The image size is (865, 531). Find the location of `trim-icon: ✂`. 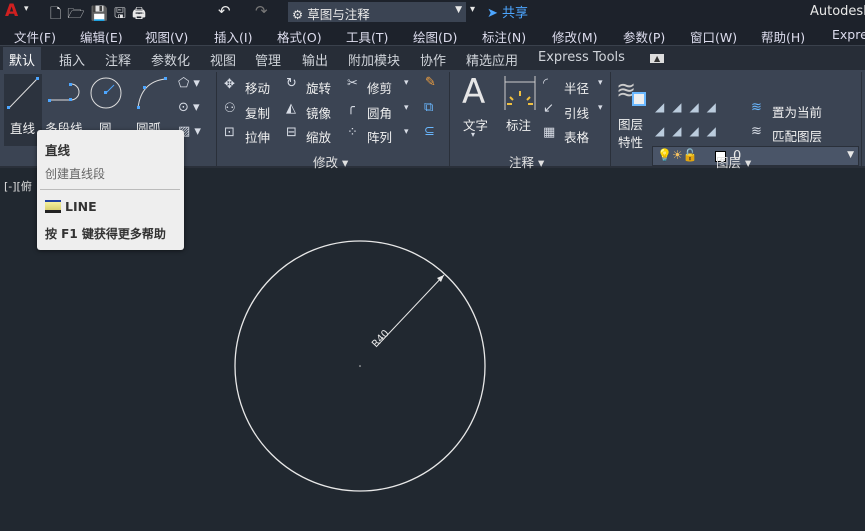

trim-icon: ✂ is located at coordinates (352, 83).